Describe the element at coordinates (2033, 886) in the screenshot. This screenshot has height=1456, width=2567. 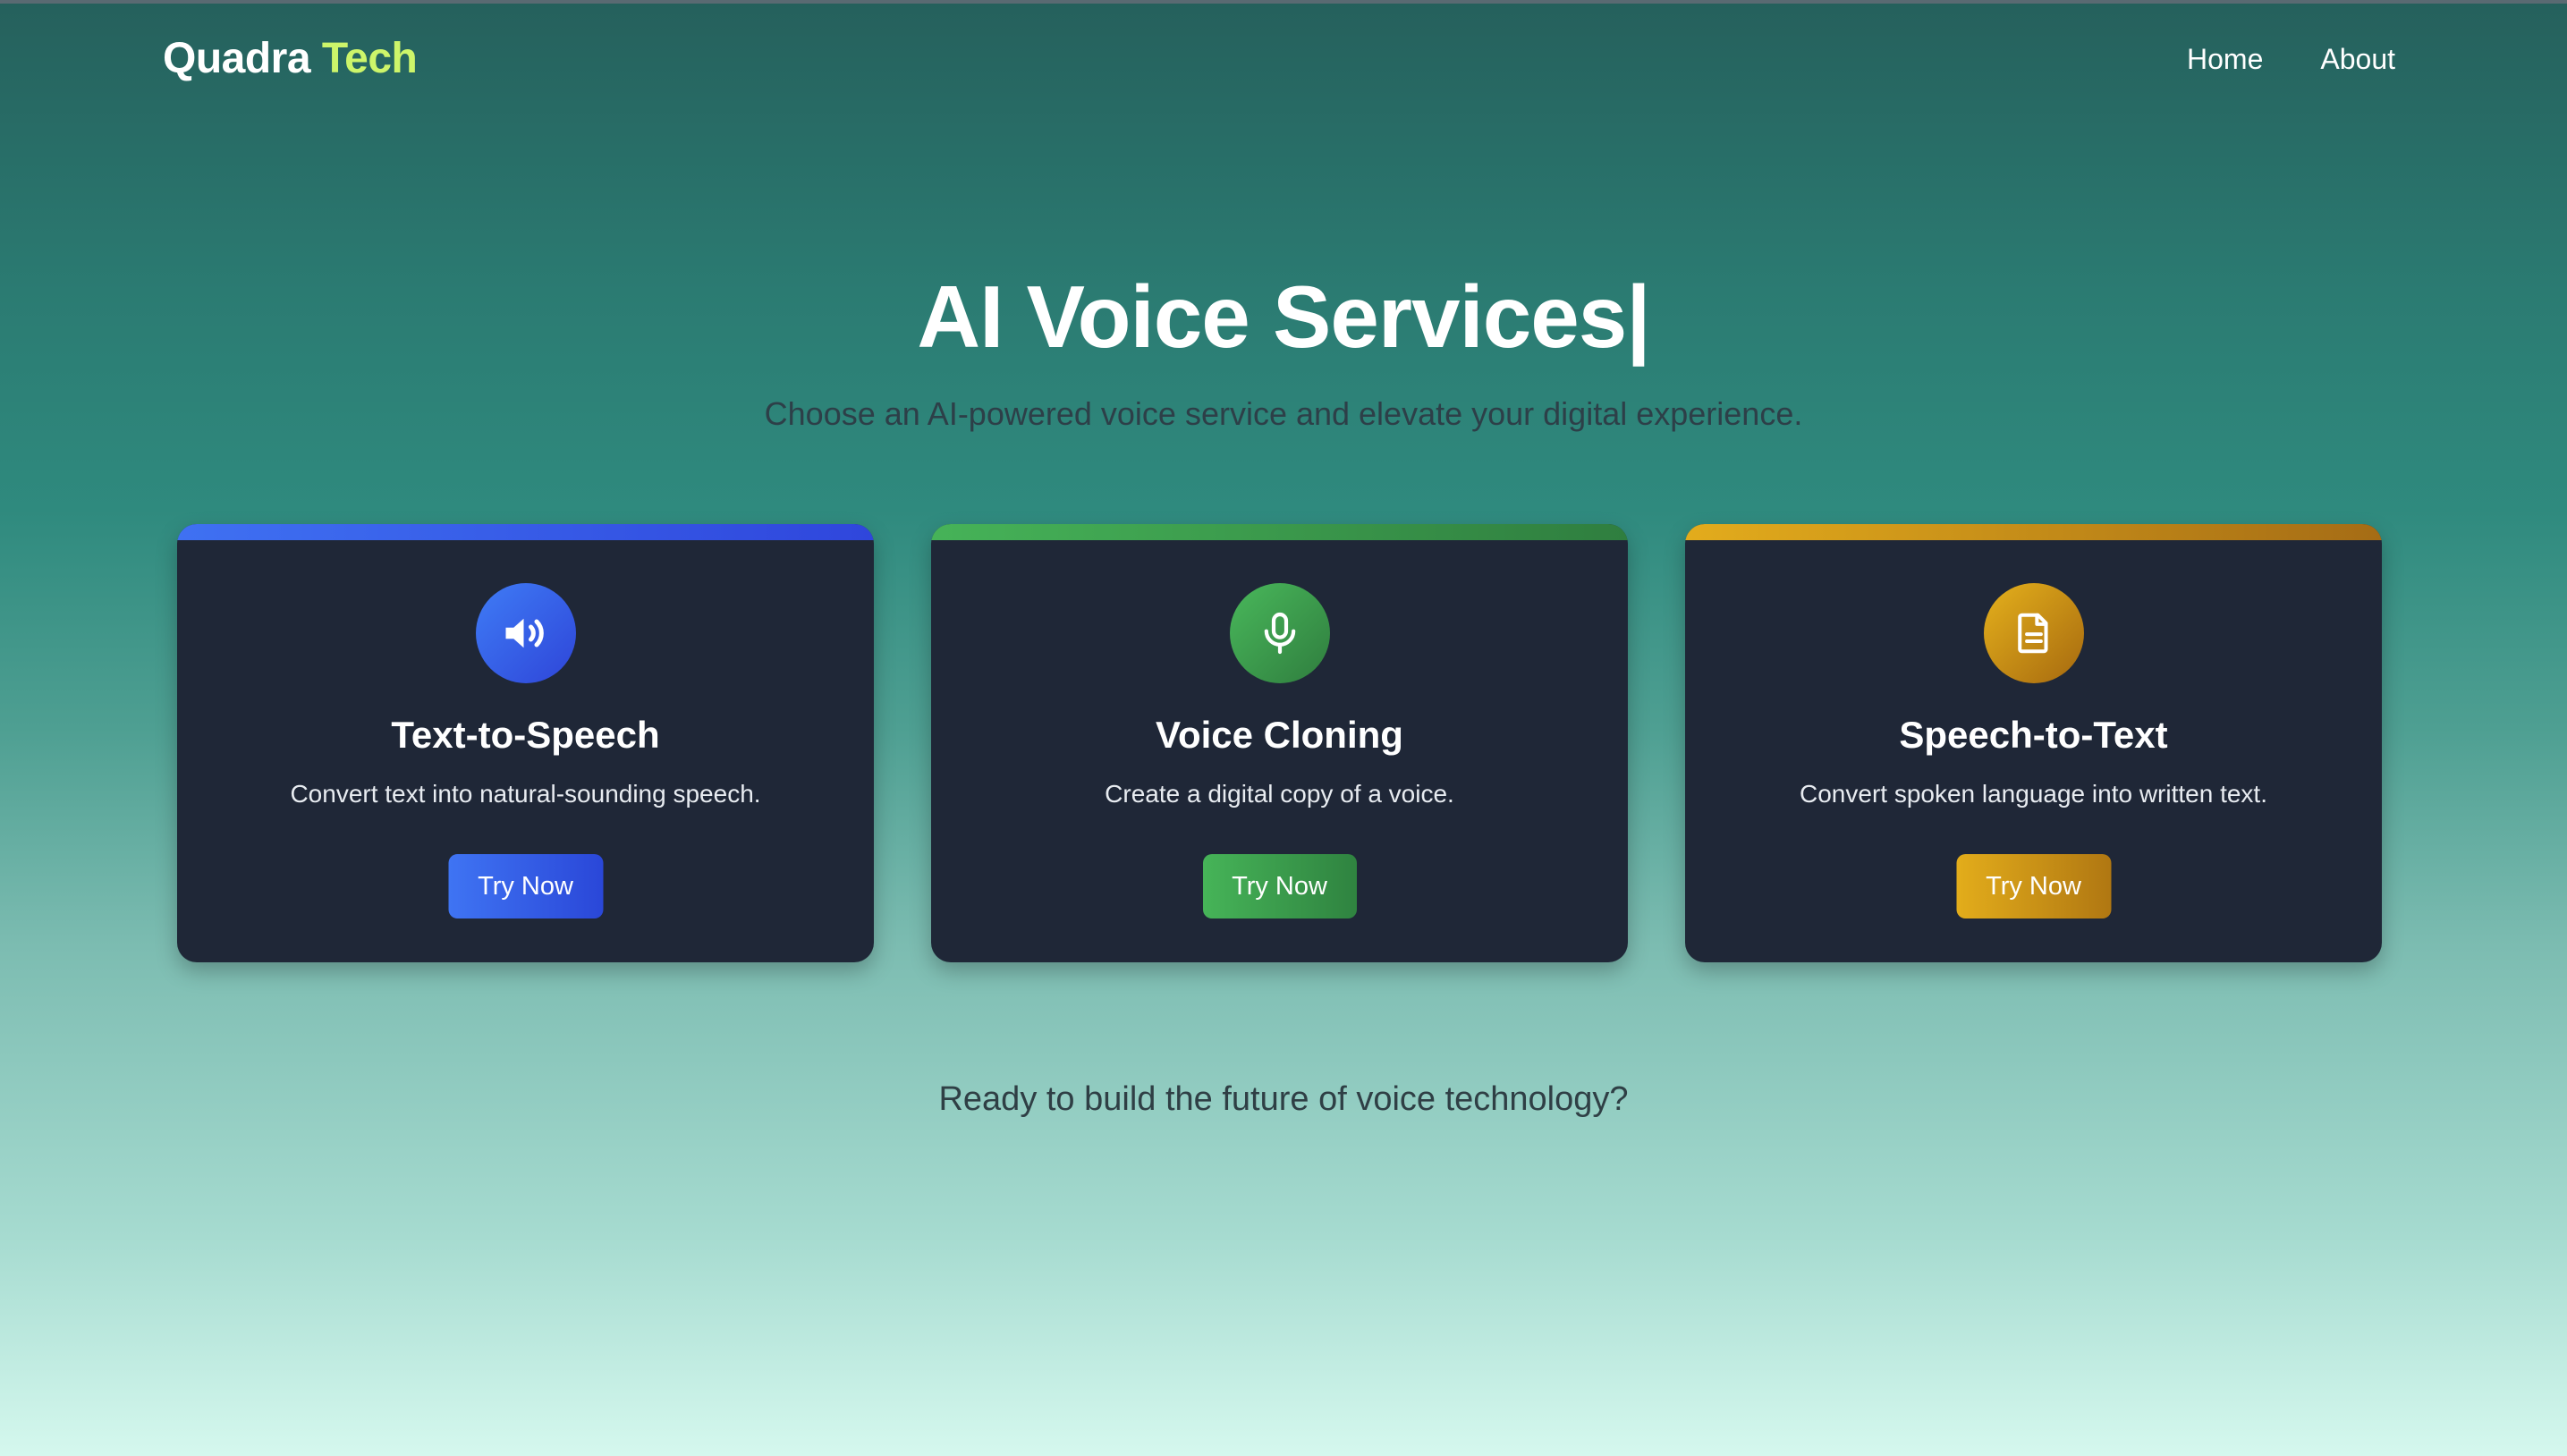
I see `try-now-button-stt: Try Now` at that location.